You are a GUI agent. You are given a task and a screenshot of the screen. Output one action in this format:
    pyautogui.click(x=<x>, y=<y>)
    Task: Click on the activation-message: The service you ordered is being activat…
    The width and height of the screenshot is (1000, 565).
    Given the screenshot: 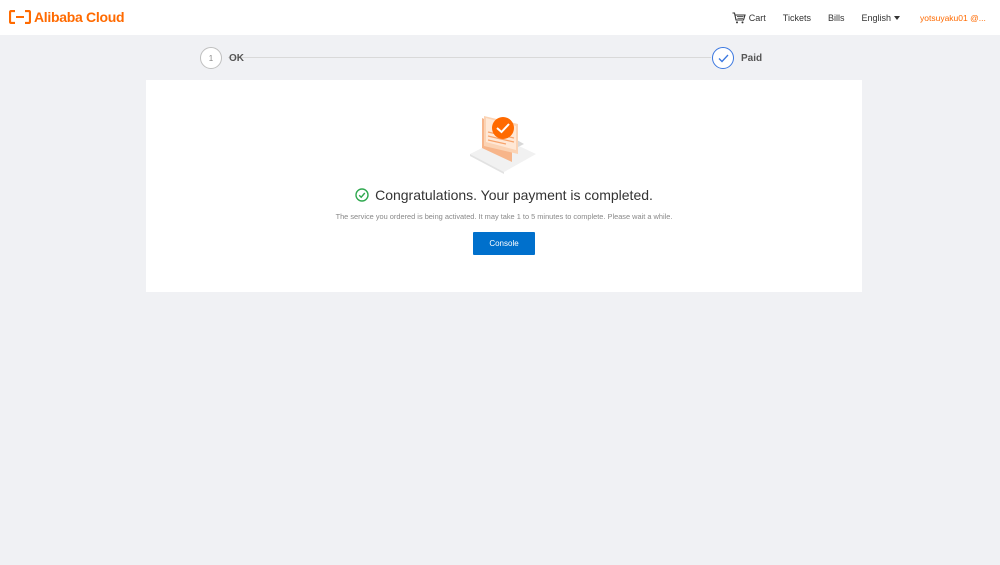 What is the action you would take?
    pyautogui.click(x=504, y=216)
    